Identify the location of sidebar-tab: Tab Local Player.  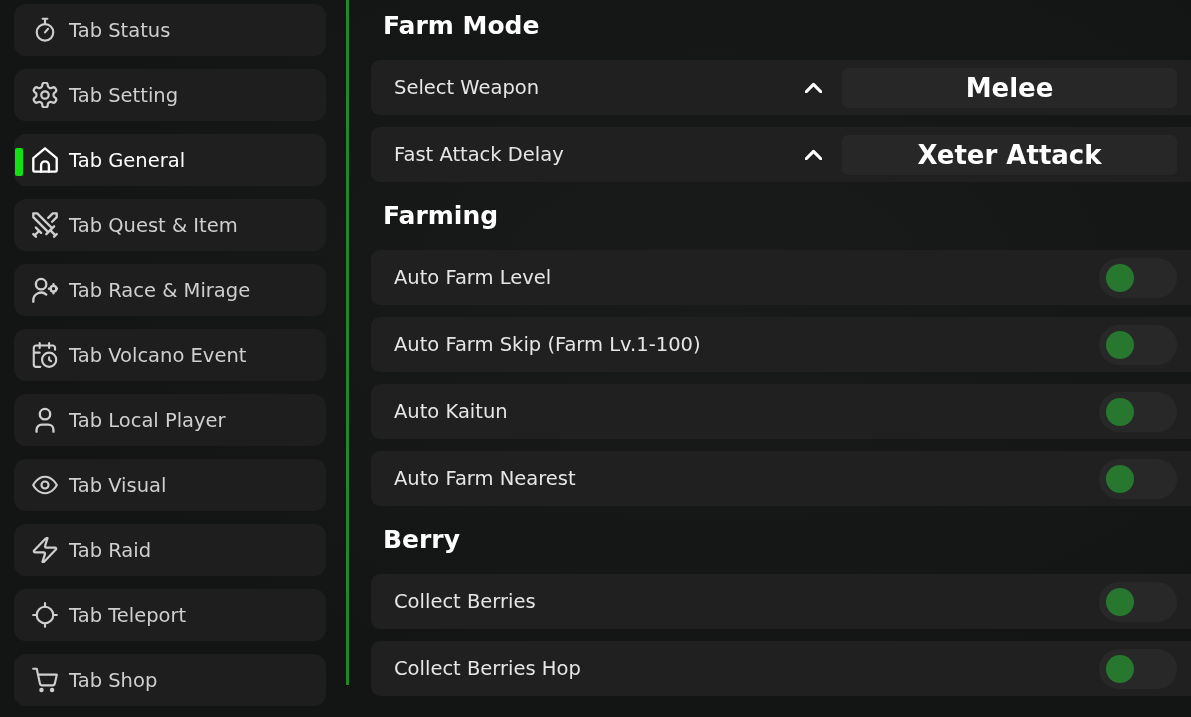
(170, 420).